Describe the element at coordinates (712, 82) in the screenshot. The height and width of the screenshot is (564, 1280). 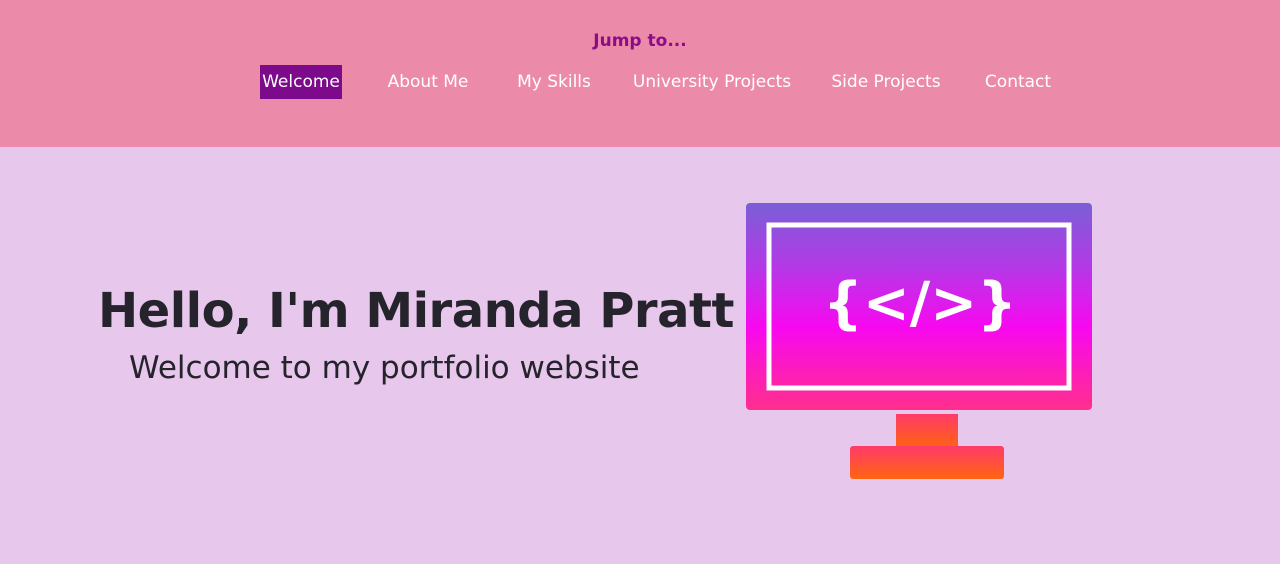
I see `nav-link-university-projects: University Projects` at that location.